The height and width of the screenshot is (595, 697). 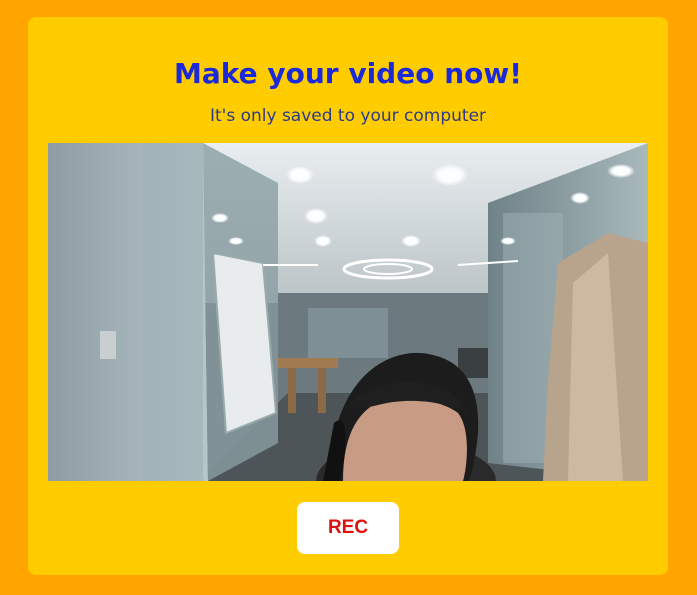 What do you see at coordinates (348, 73) in the screenshot?
I see `page-title: Make your video now!` at bounding box center [348, 73].